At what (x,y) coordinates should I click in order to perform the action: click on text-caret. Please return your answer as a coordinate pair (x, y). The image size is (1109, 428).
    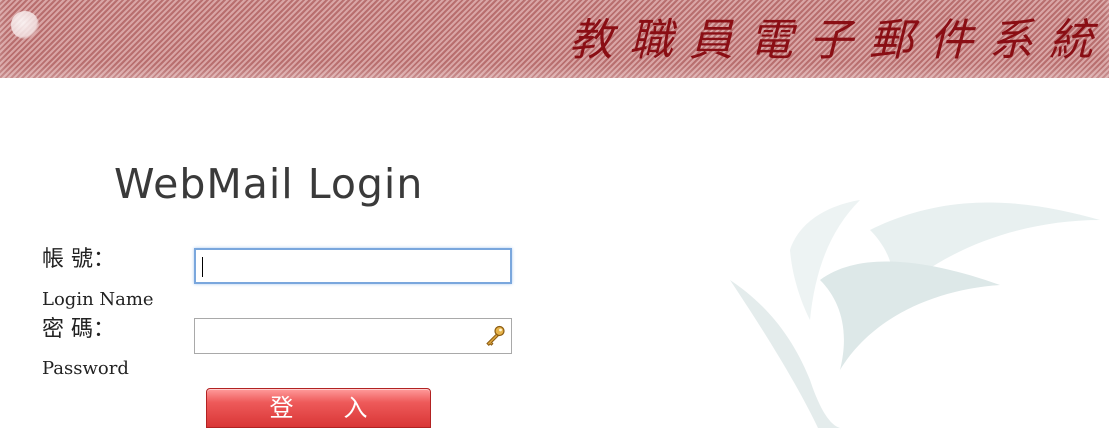
    Looking at the image, I should click on (202, 267).